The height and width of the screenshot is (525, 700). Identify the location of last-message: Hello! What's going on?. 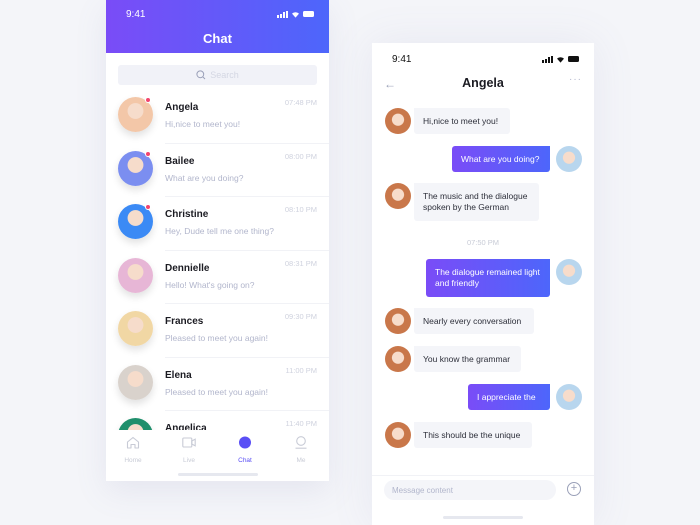
(210, 284).